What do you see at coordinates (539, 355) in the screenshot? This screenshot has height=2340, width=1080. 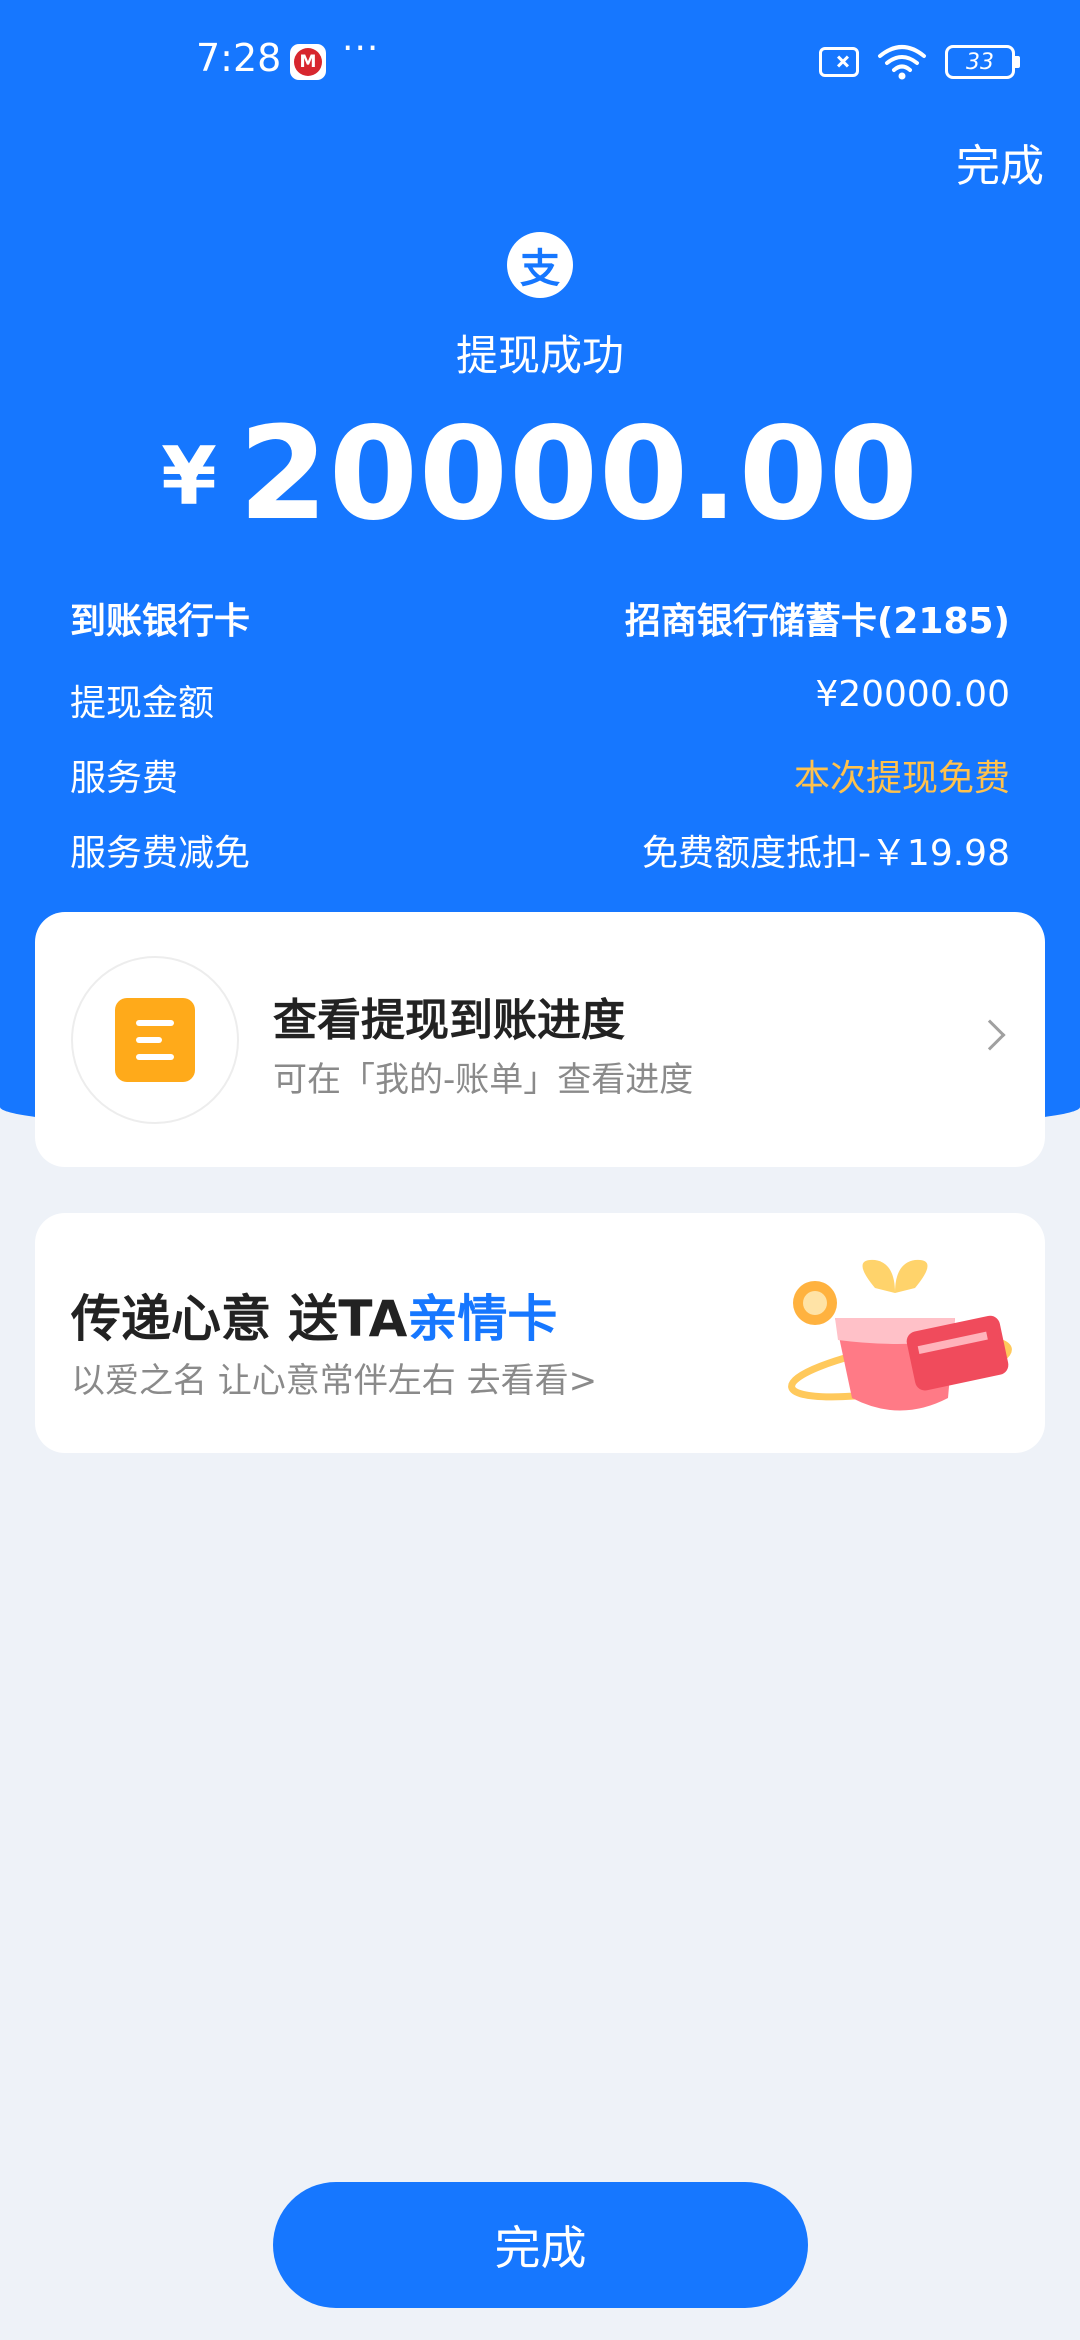 I see `page-title: 提现成功` at bounding box center [539, 355].